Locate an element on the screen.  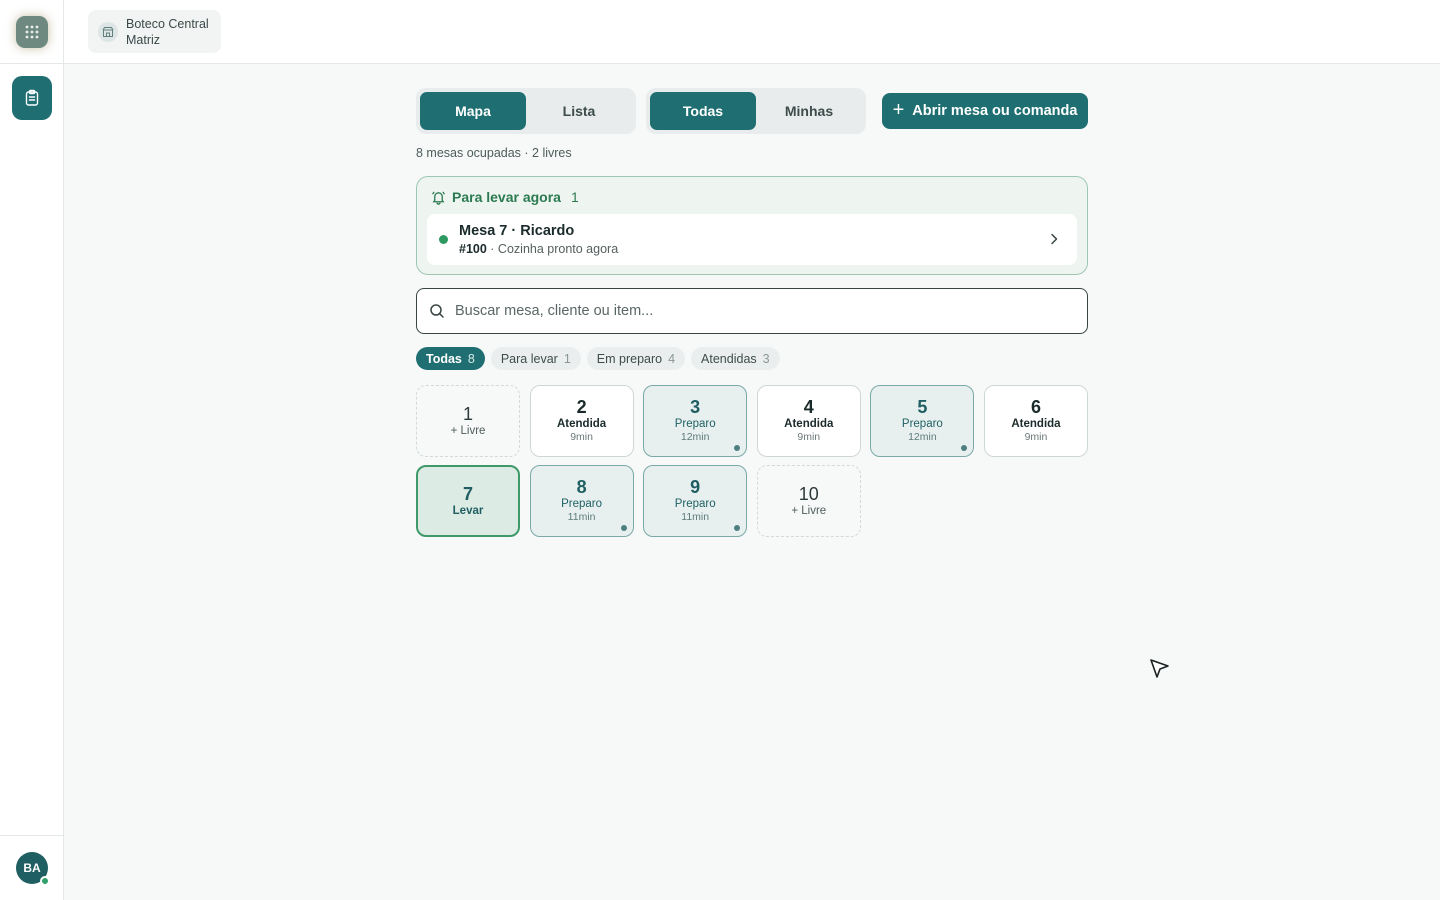
table-tile-3: 3 Preparo 12min is located at coordinates (695, 421).